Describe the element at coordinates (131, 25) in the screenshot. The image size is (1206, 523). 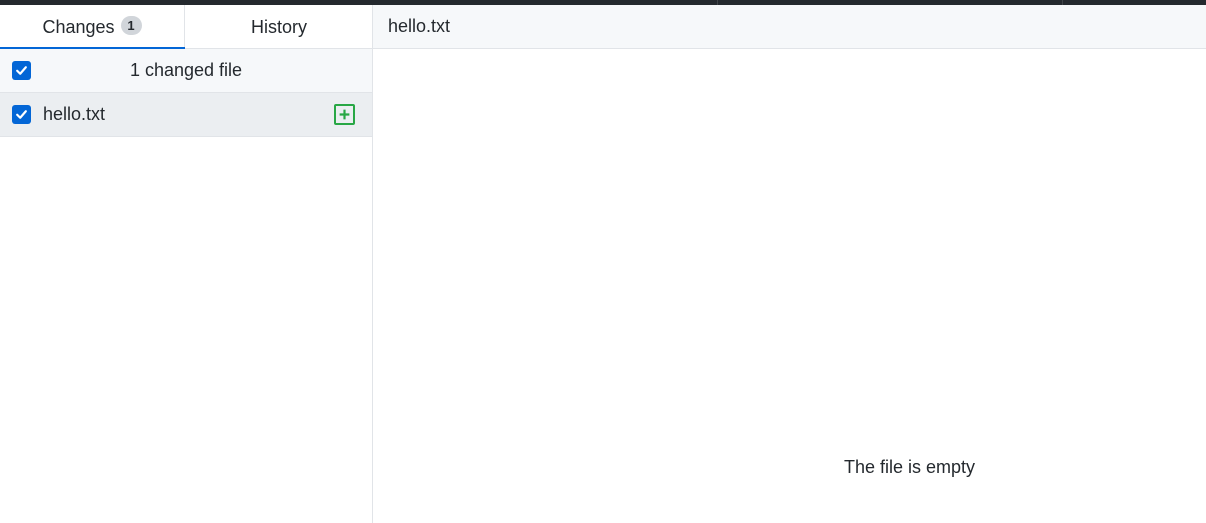
I see `changes-count-badge: 1` at that location.